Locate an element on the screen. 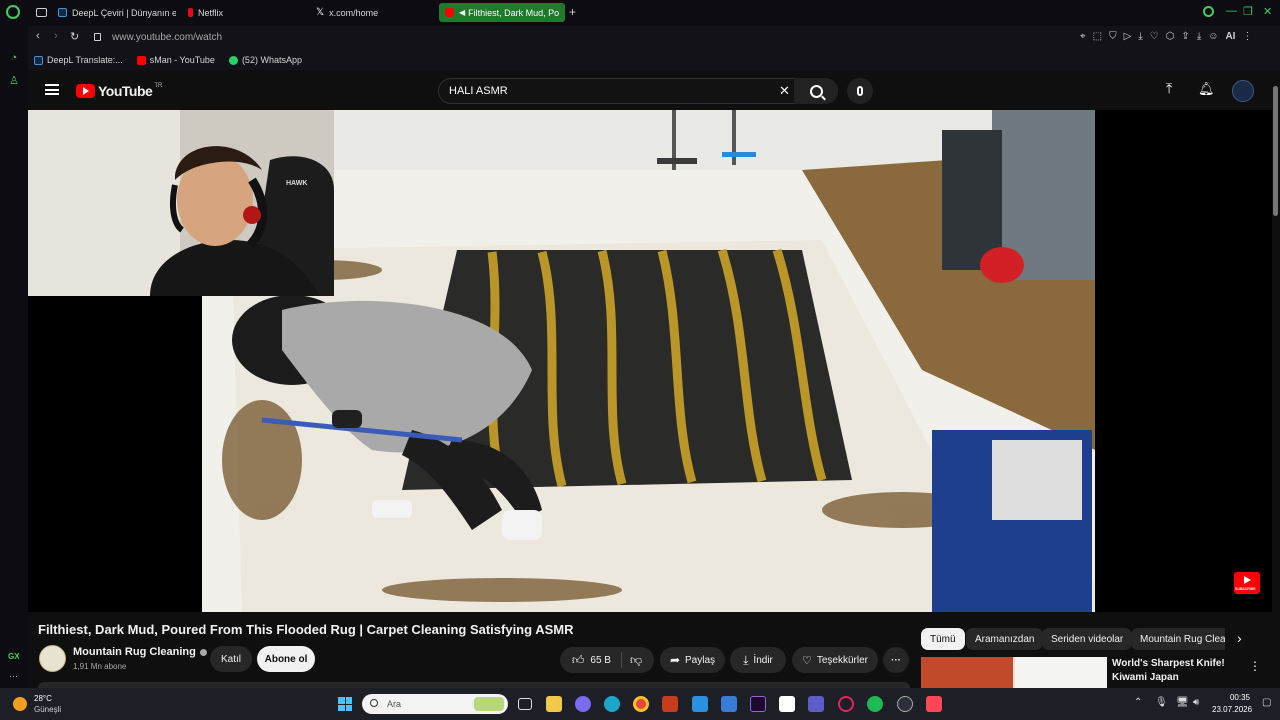 Image resolution: width=1280 pixels, height=720 pixels. chips-next-icon: › is located at coordinates (1239, 638).